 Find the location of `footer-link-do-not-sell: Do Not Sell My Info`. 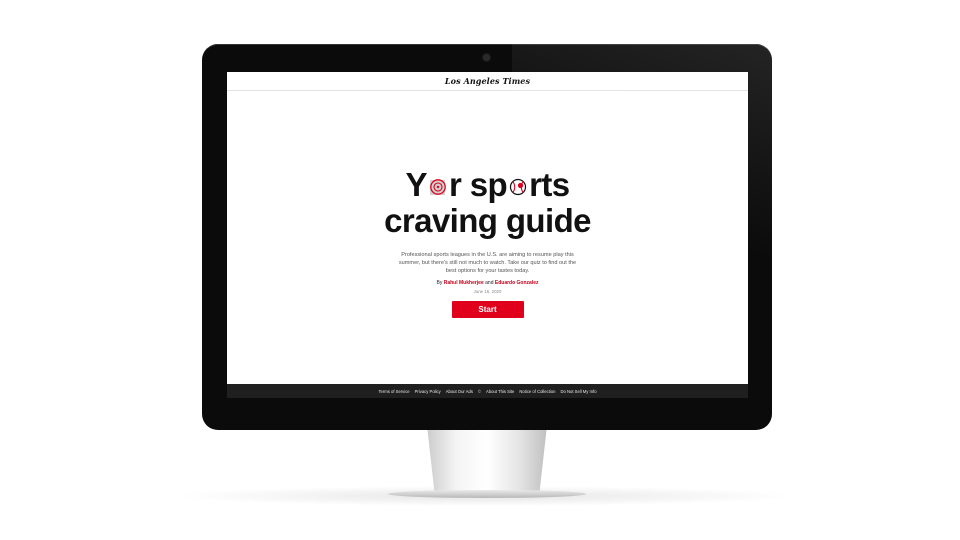

footer-link-do-not-sell: Do Not Sell My Info is located at coordinates (578, 391).